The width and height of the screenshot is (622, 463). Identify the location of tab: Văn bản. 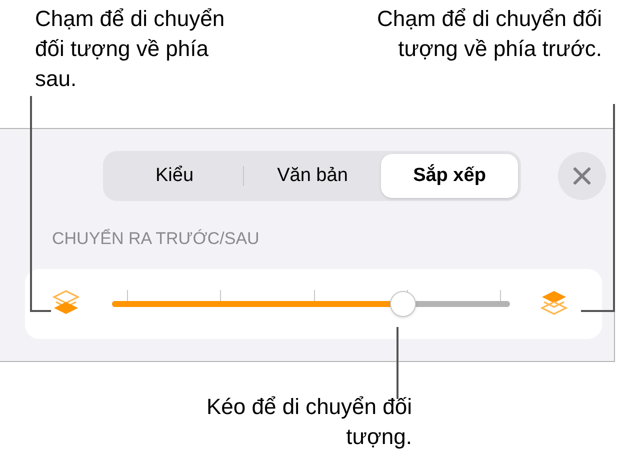
(312, 176).